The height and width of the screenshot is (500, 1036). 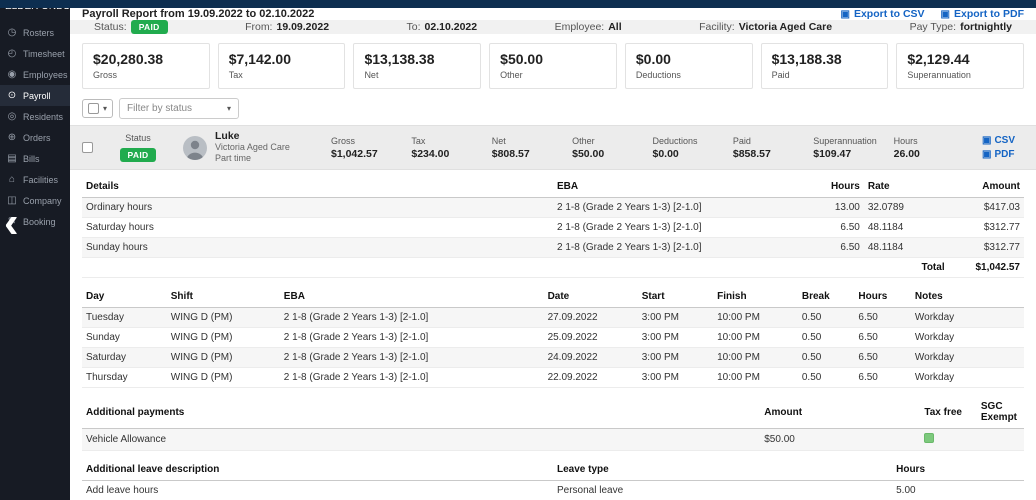 I want to click on employee-status: Status PAID, so click(x=138, y=148).